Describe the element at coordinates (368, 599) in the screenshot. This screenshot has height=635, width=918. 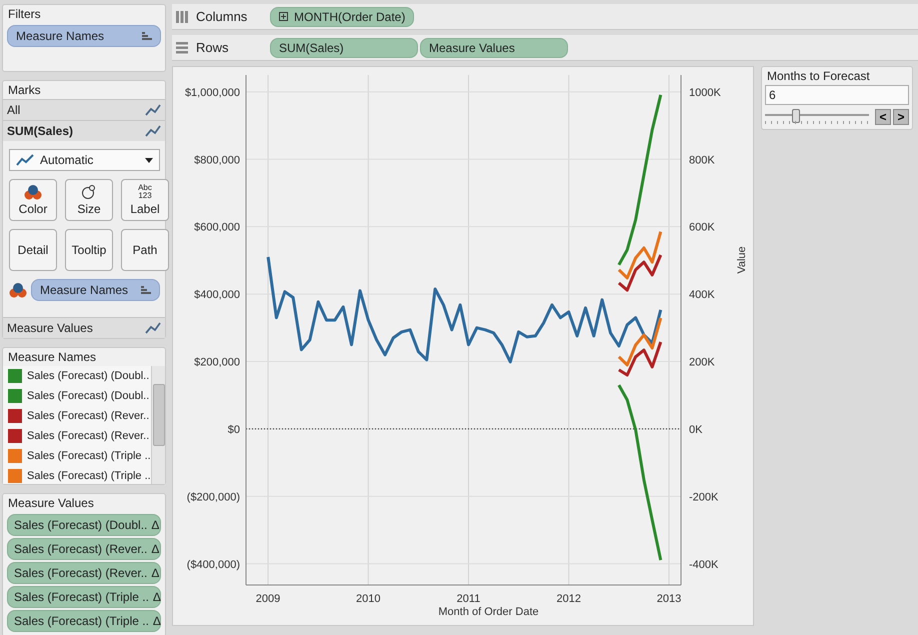
I see `axis-label: 2010` at that location.